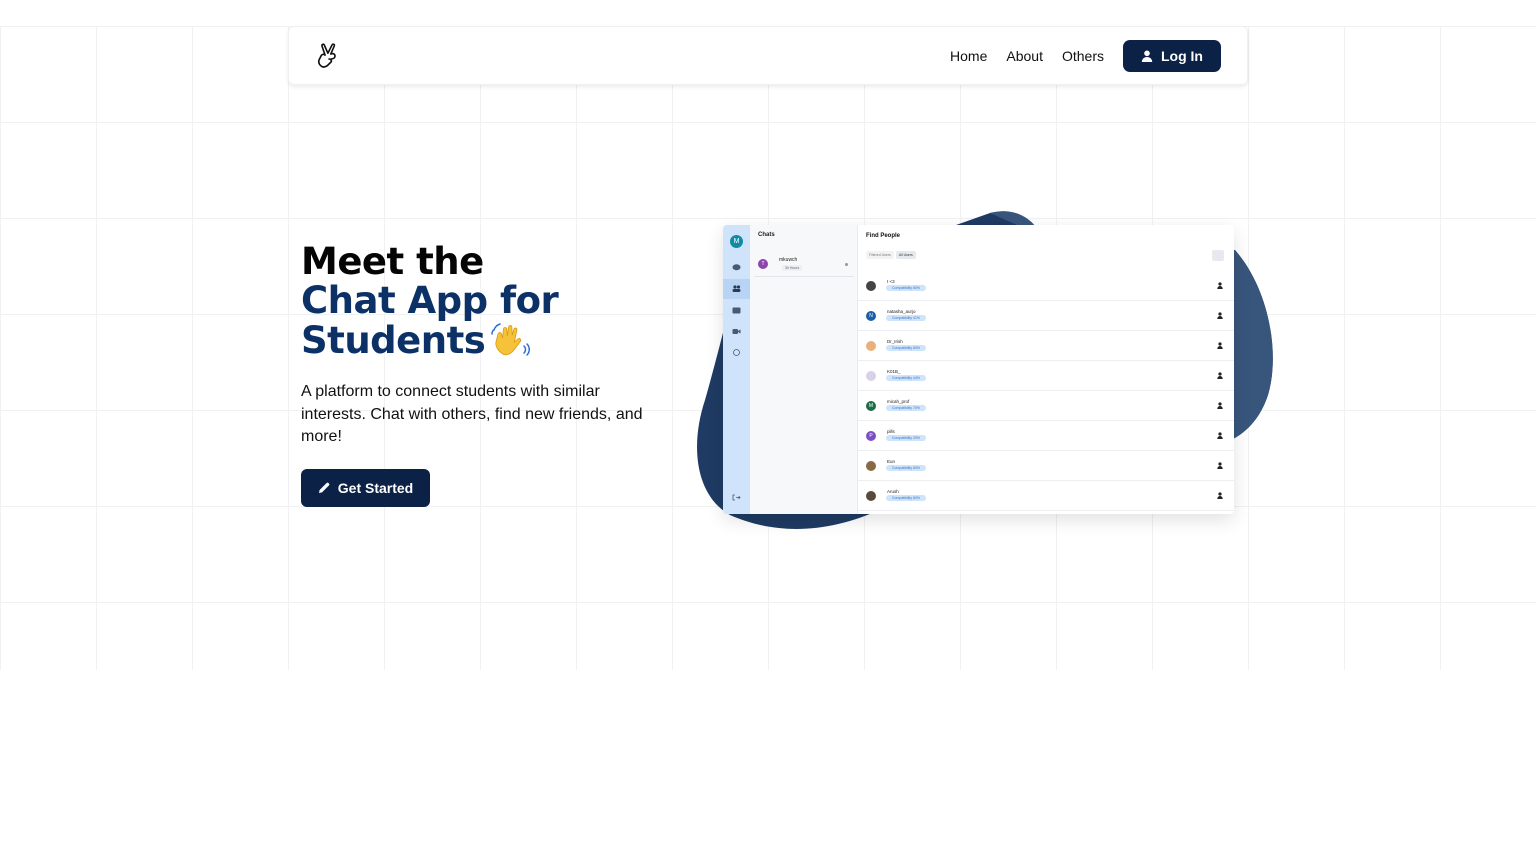 This screenshot has height=864, width=1536. I want to click on login-label: Log In, so click(1182, 55).